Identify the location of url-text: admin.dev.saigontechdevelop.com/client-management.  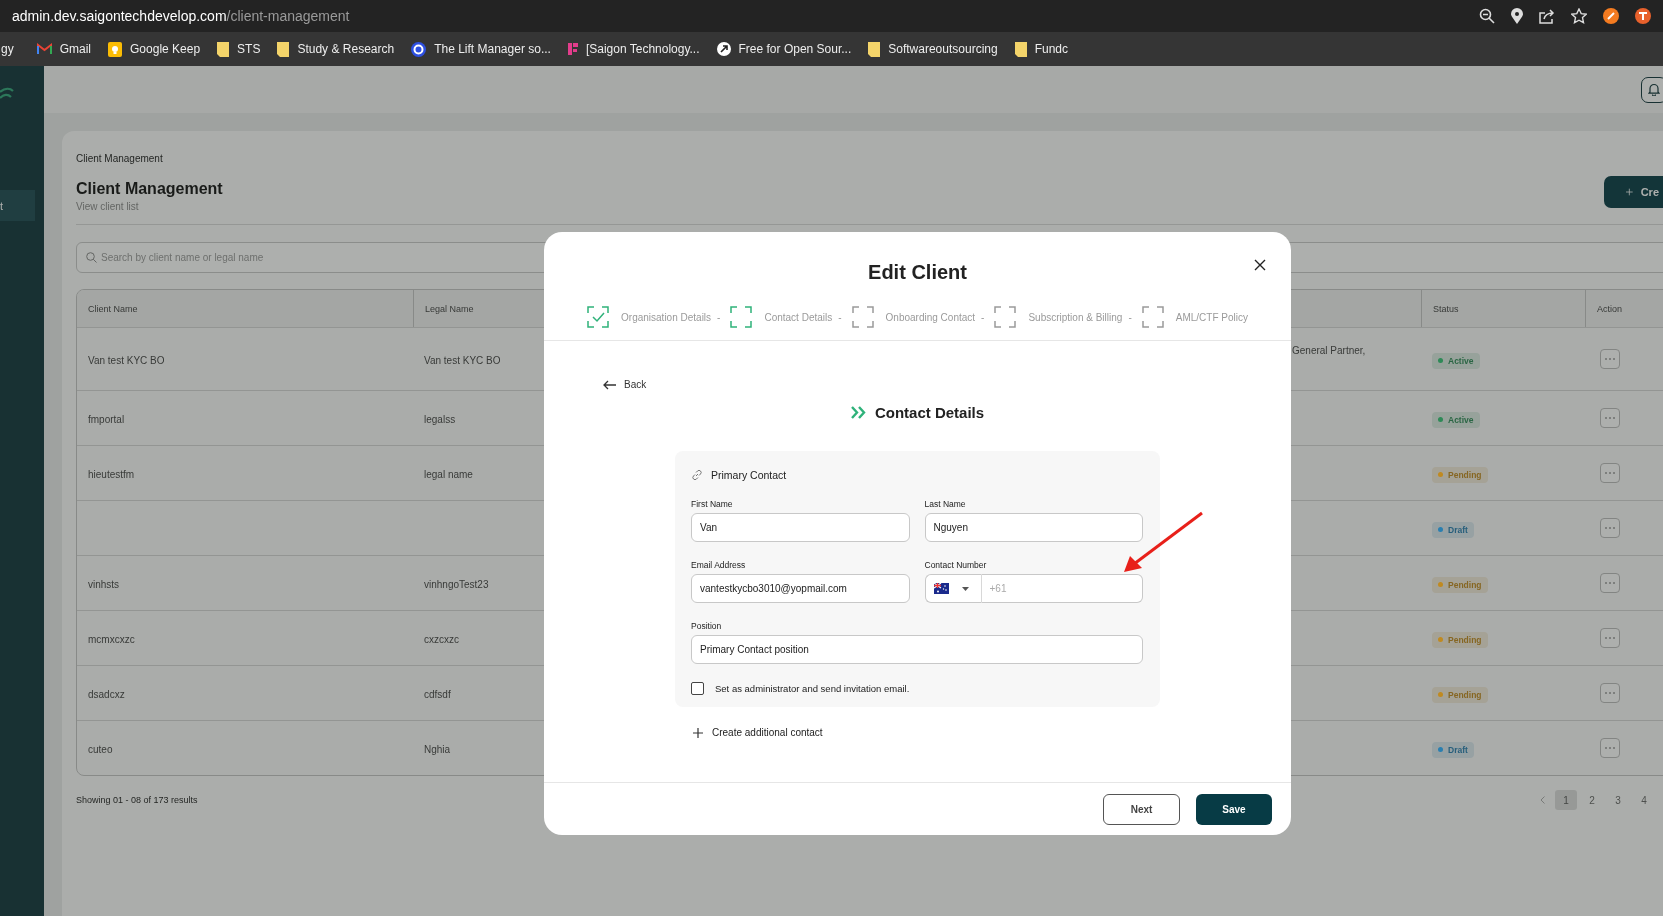
(181, 16).